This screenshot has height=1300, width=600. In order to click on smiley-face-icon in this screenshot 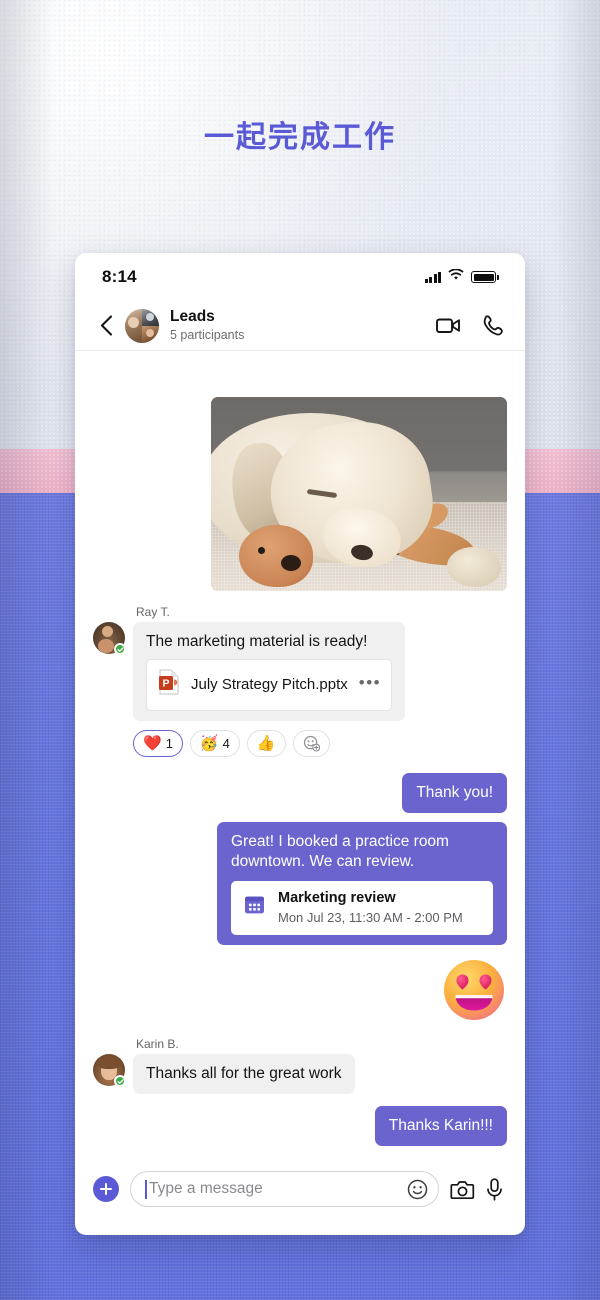, I will do `click(417, 1189)`.